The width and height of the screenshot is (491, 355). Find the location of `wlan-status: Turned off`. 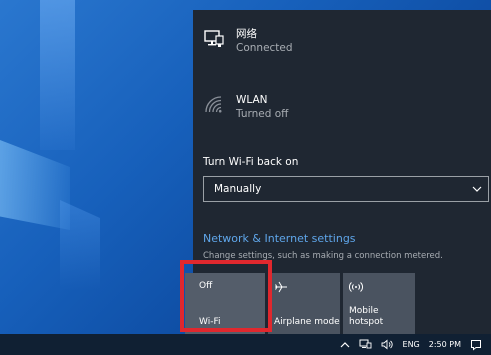

wlan-status: Turned off is located at coordinates (262, 114).